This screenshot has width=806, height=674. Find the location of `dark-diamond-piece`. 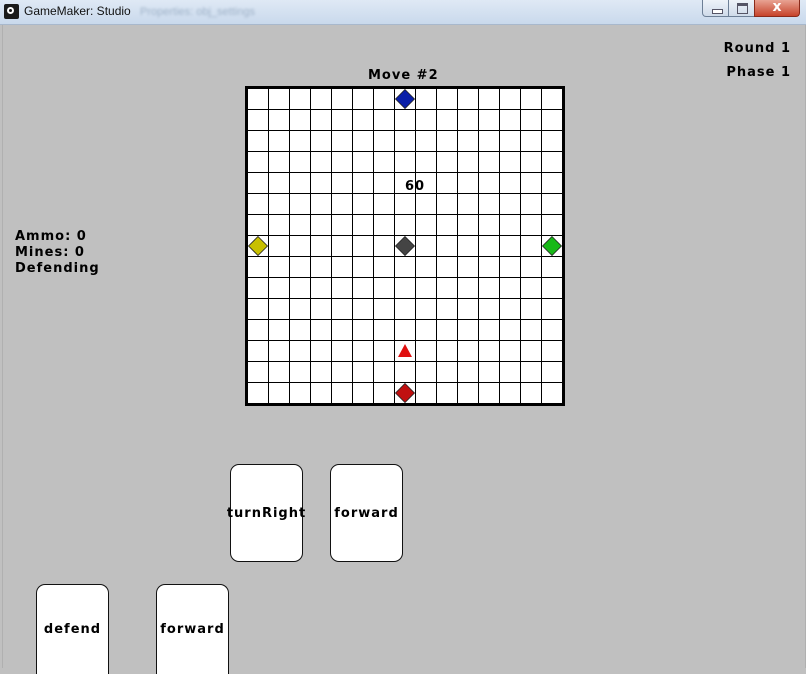

dark-diamond-piece is located at coordinates (405, 246).